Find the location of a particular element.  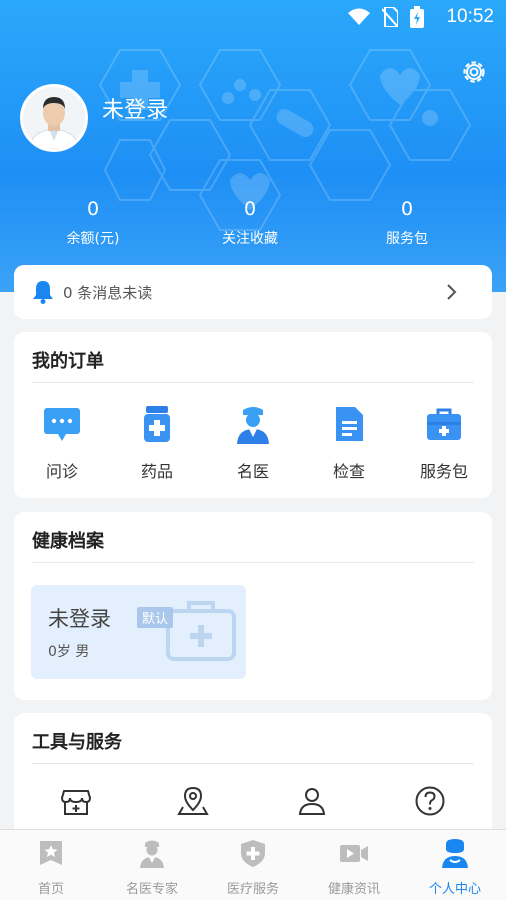

document-icon is located at coordinates (349, 424).